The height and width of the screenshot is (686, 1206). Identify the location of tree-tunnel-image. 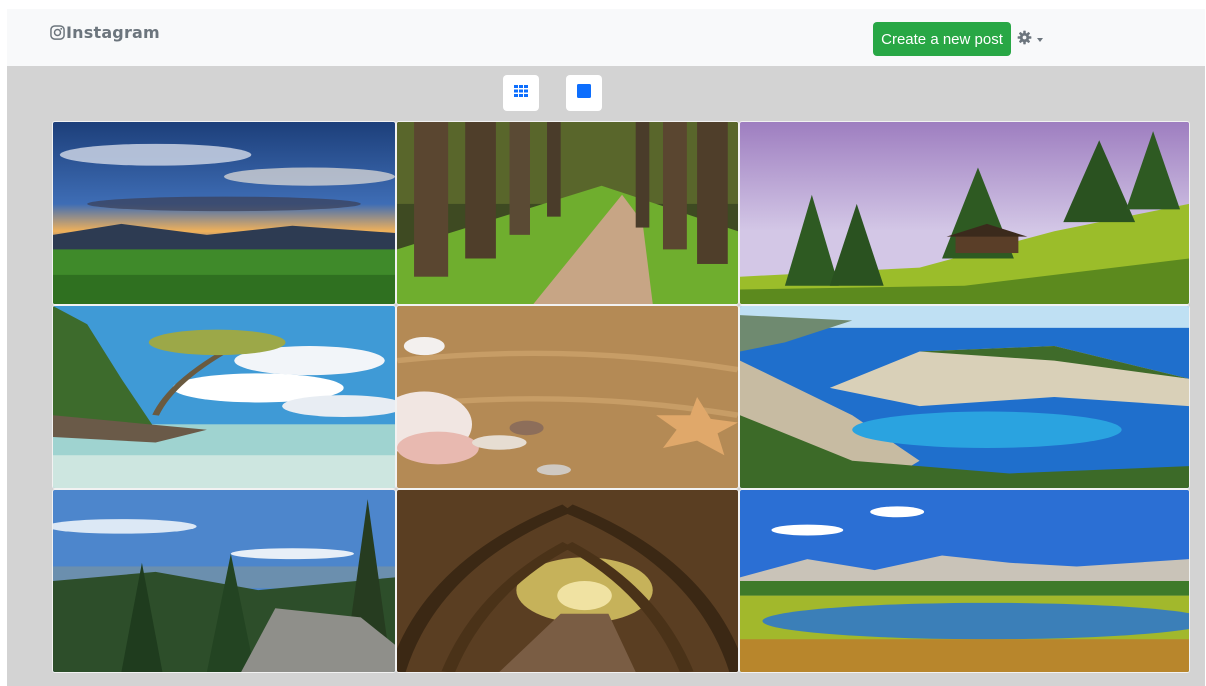
(567, 581).